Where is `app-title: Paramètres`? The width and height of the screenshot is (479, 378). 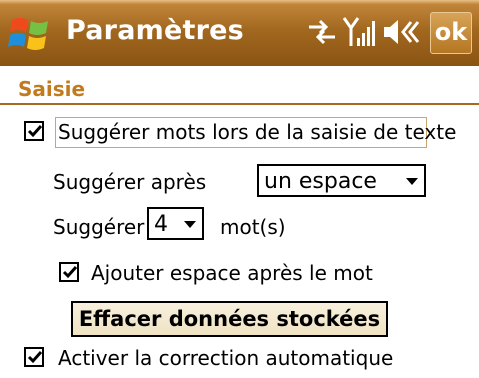 app-title: Paramètres is located at coordinates (155, 30).